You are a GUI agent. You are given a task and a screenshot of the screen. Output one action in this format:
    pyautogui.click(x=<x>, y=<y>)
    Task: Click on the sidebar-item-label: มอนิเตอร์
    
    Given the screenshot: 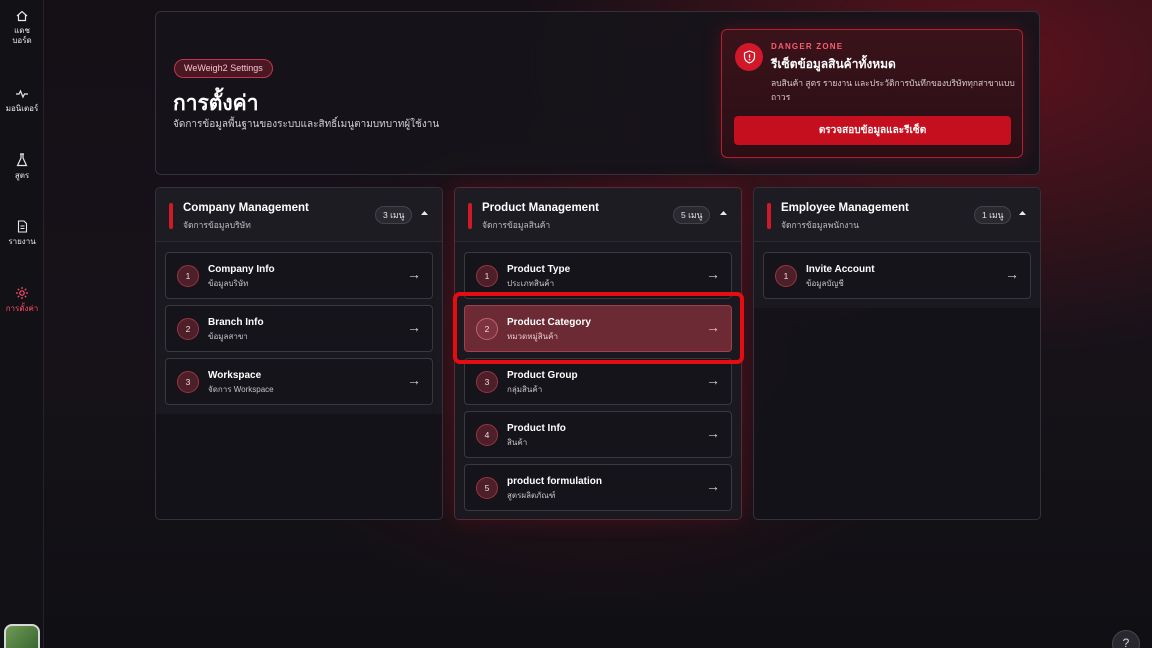 What is the action you would take?
    pyautogui.click(x=22, y=108)
    